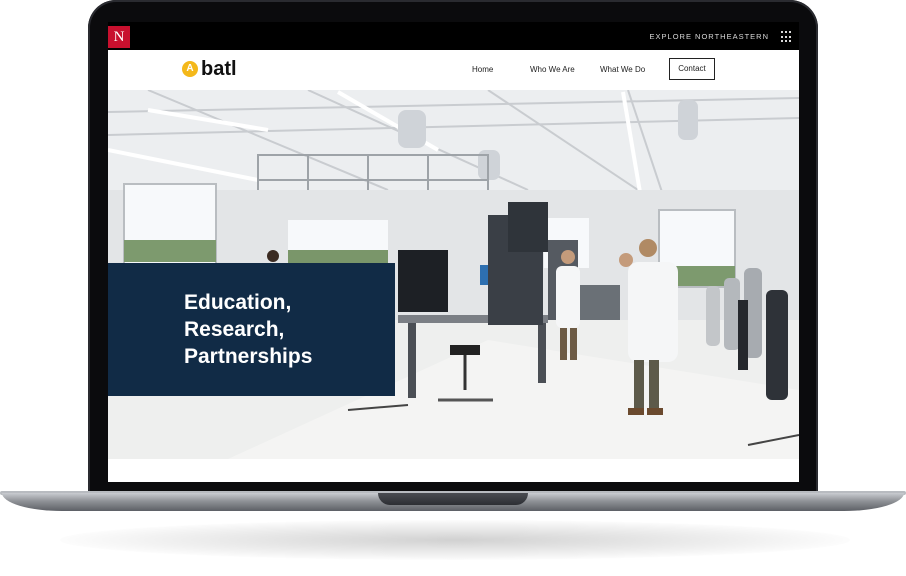 Image resolution: width=906 pixels, height=576 pixels. What do you see at coordinates (238, 302) in the screenshot?
I see `hero-title-line: Education,` at bounding box center [238, 302].